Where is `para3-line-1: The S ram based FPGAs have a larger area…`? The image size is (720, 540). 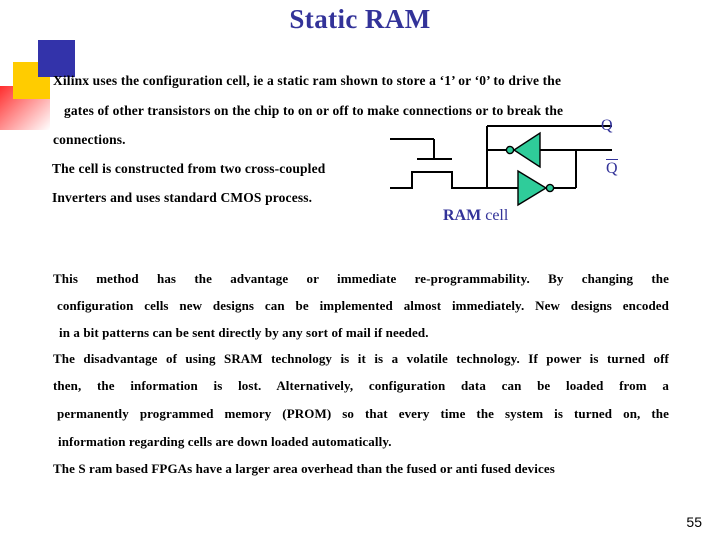
para3-line-1: The S ram based FPGAs have a larger area… is located at coordinates (304, 468).